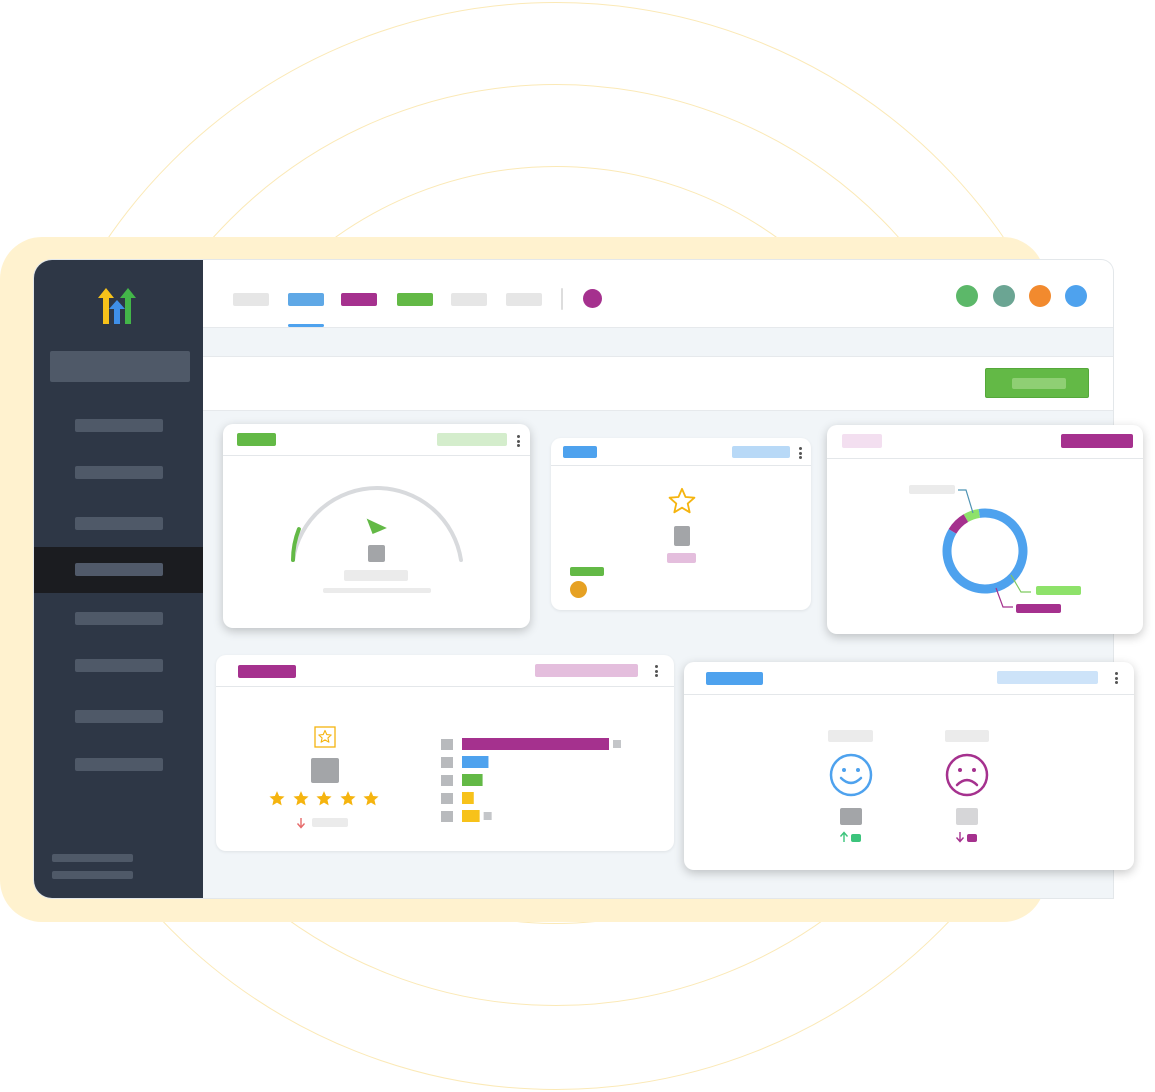 The width and height of the screenshot is (1155, 1092). Describe the element at coordinates (966, 501) in the screenshot. I see `leader-line-top` at that location.